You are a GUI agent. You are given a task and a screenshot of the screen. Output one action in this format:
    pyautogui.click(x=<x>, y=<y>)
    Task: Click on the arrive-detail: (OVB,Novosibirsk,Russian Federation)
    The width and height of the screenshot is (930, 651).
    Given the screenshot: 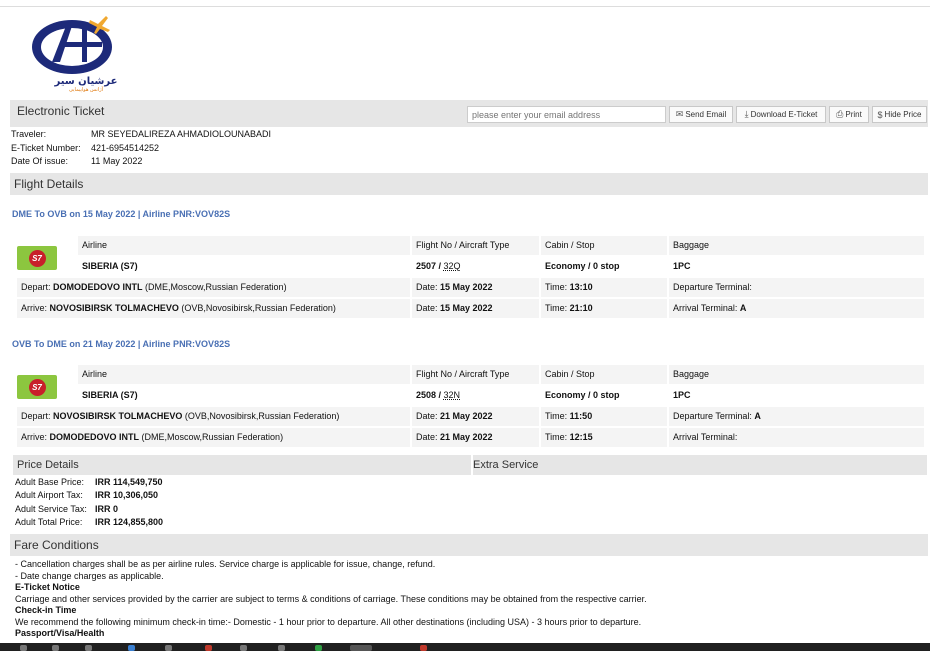 What is the action you would take?
    pyautogui.click(x=257, y=308)
    